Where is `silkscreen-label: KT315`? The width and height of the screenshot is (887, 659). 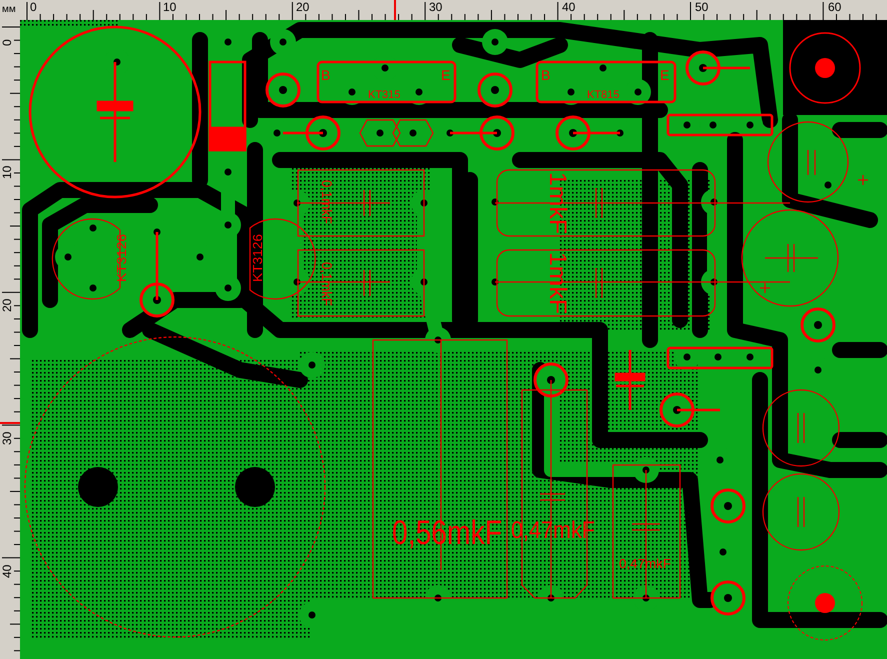 silkscreen-label: KT315 is located at coordinates (384, 95).